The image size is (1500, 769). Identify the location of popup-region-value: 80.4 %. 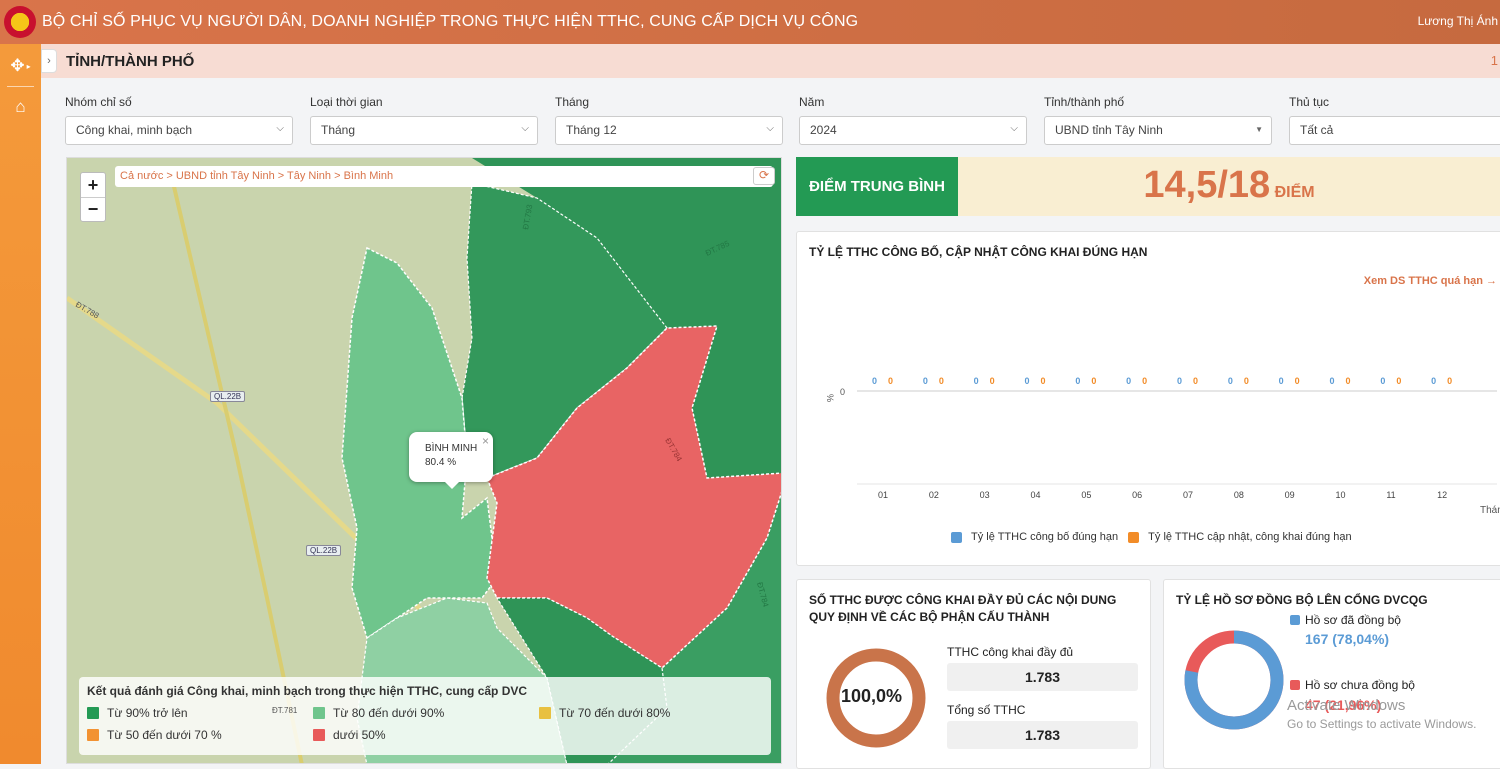
(441, 462).